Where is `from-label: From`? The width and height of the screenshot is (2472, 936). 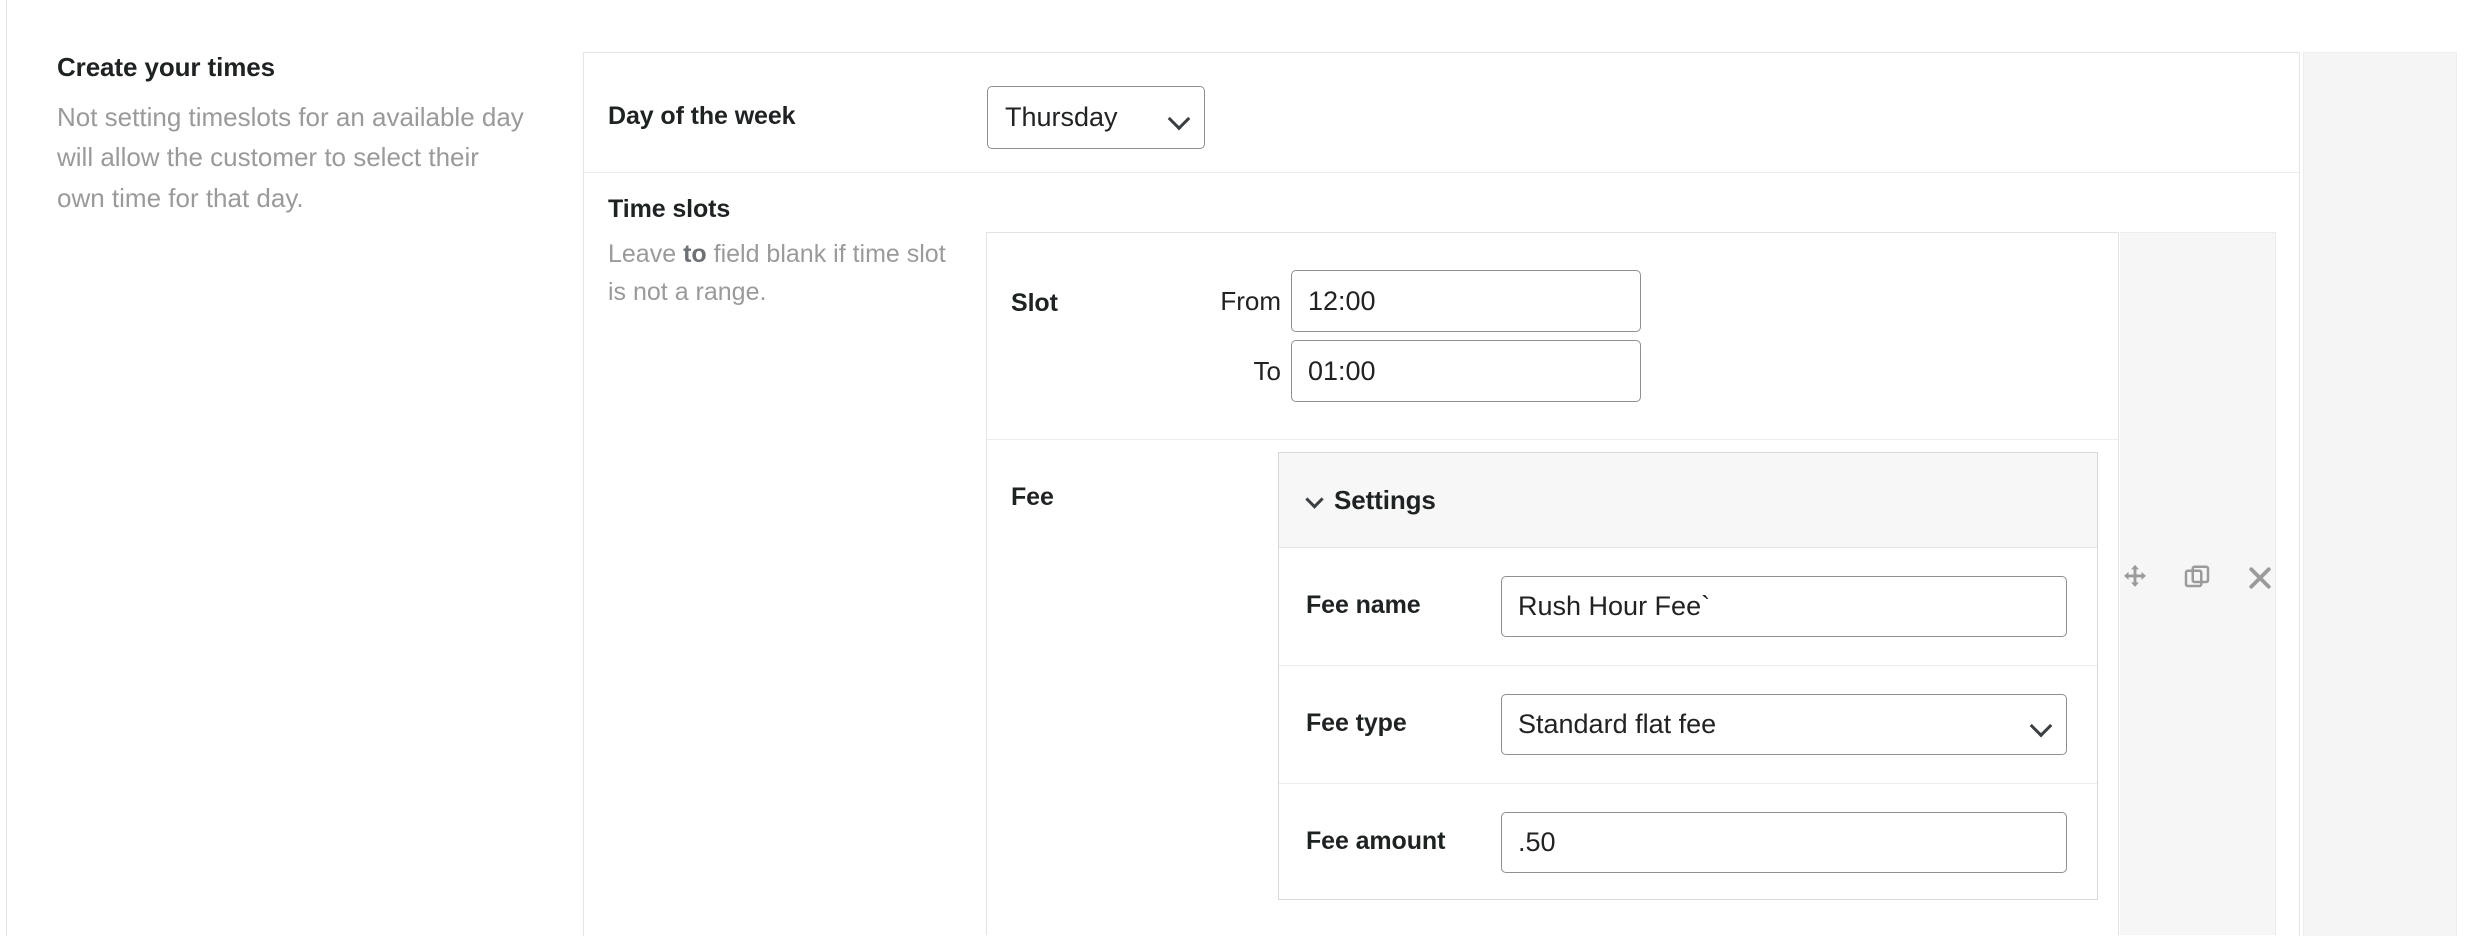 from-label: From is located at coordinates (1250, 300).